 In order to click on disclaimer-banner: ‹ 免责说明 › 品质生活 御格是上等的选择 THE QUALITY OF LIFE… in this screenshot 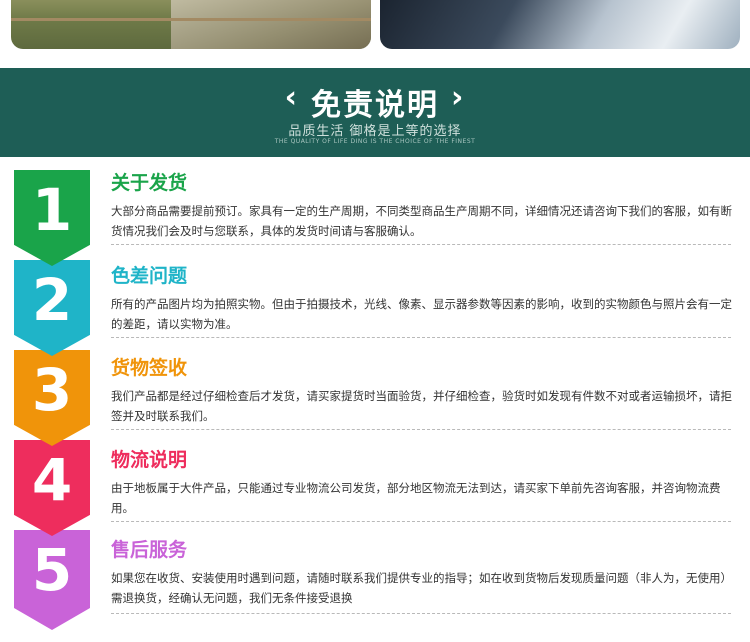, I will do `click(375, 112)`.